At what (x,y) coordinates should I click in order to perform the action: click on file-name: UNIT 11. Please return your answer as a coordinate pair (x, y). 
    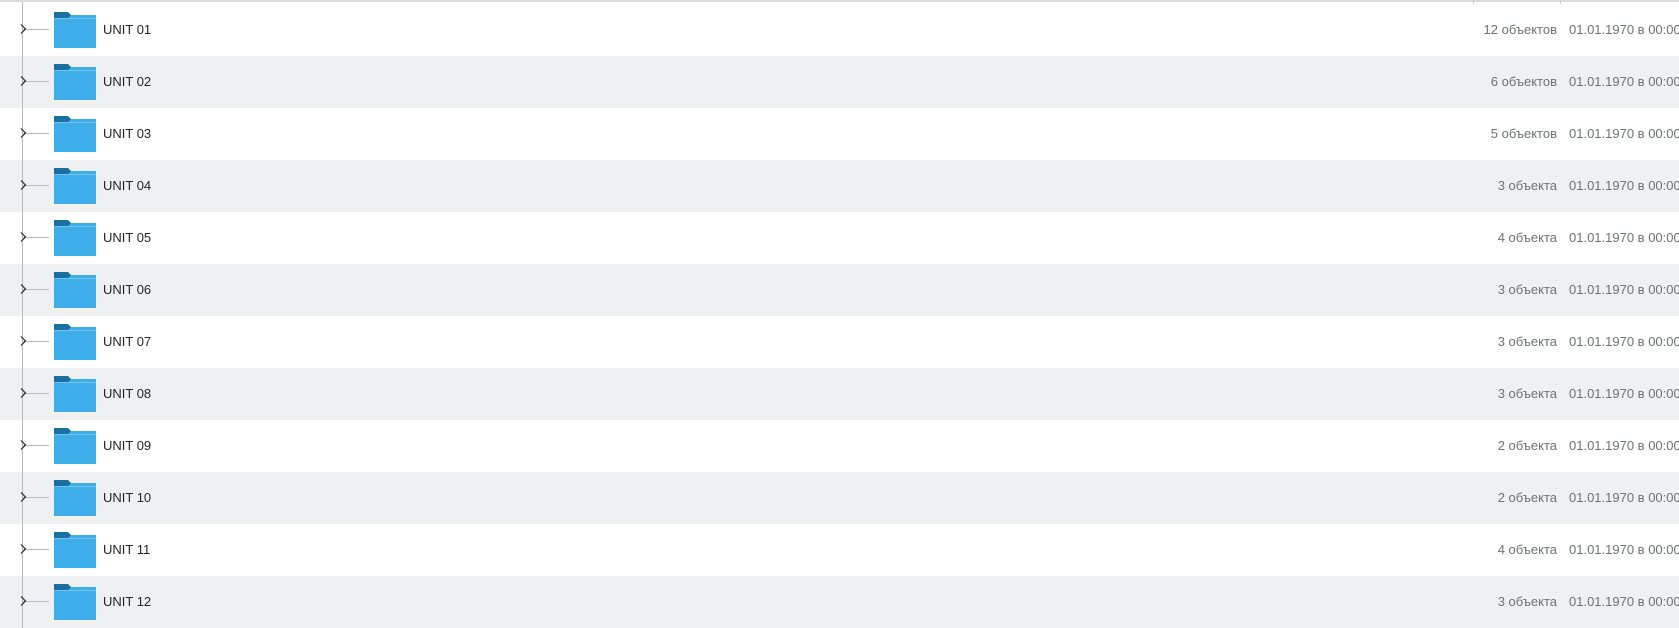
    Looking at the image, I should click on (127, 549).